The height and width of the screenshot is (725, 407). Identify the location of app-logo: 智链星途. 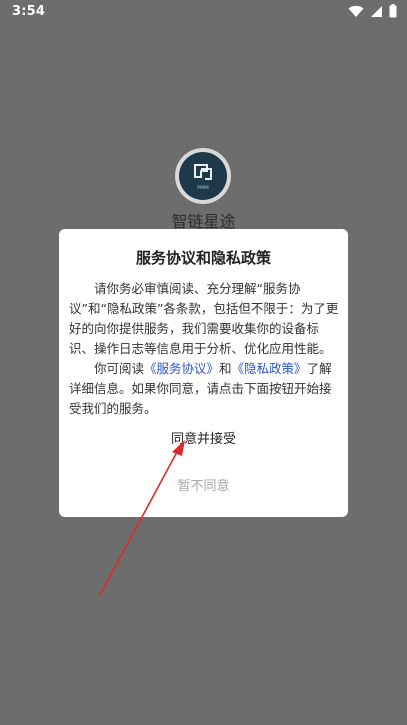
(203, 176).